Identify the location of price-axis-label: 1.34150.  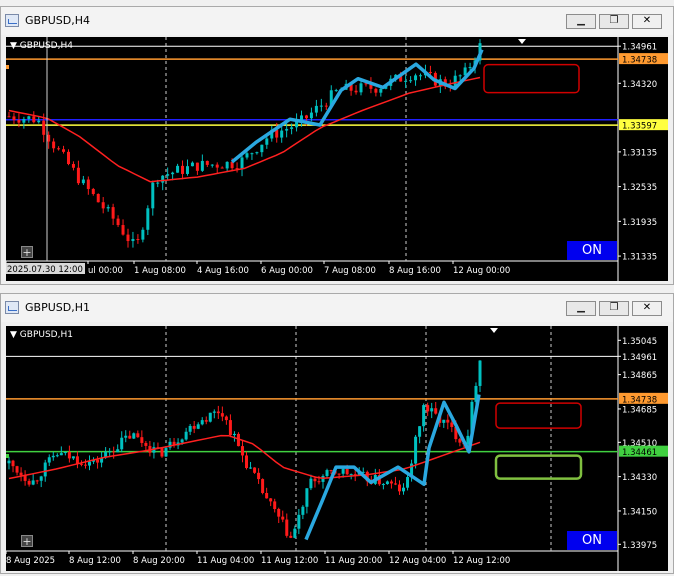
(639, 512).